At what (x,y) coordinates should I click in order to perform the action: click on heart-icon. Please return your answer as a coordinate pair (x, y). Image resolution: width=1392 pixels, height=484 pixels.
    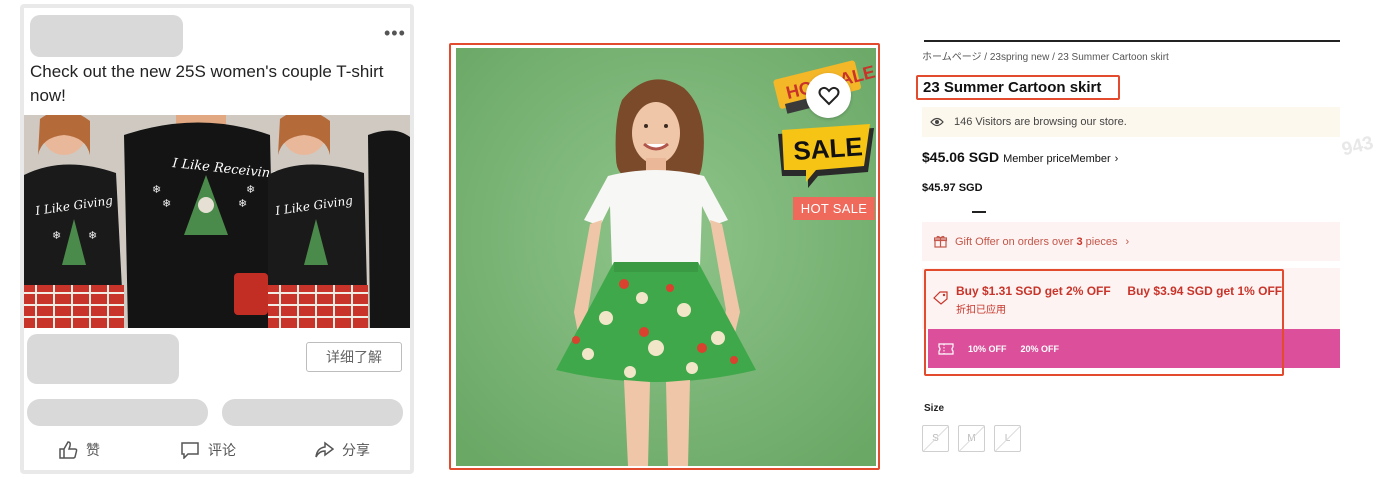
    Looking at the image, I should click on (828, 95).